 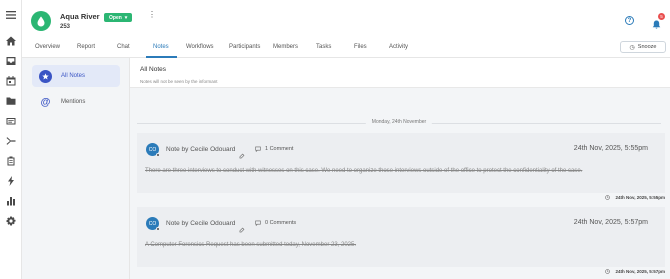 I want to click on star-icon, so click(x=45, y=76).